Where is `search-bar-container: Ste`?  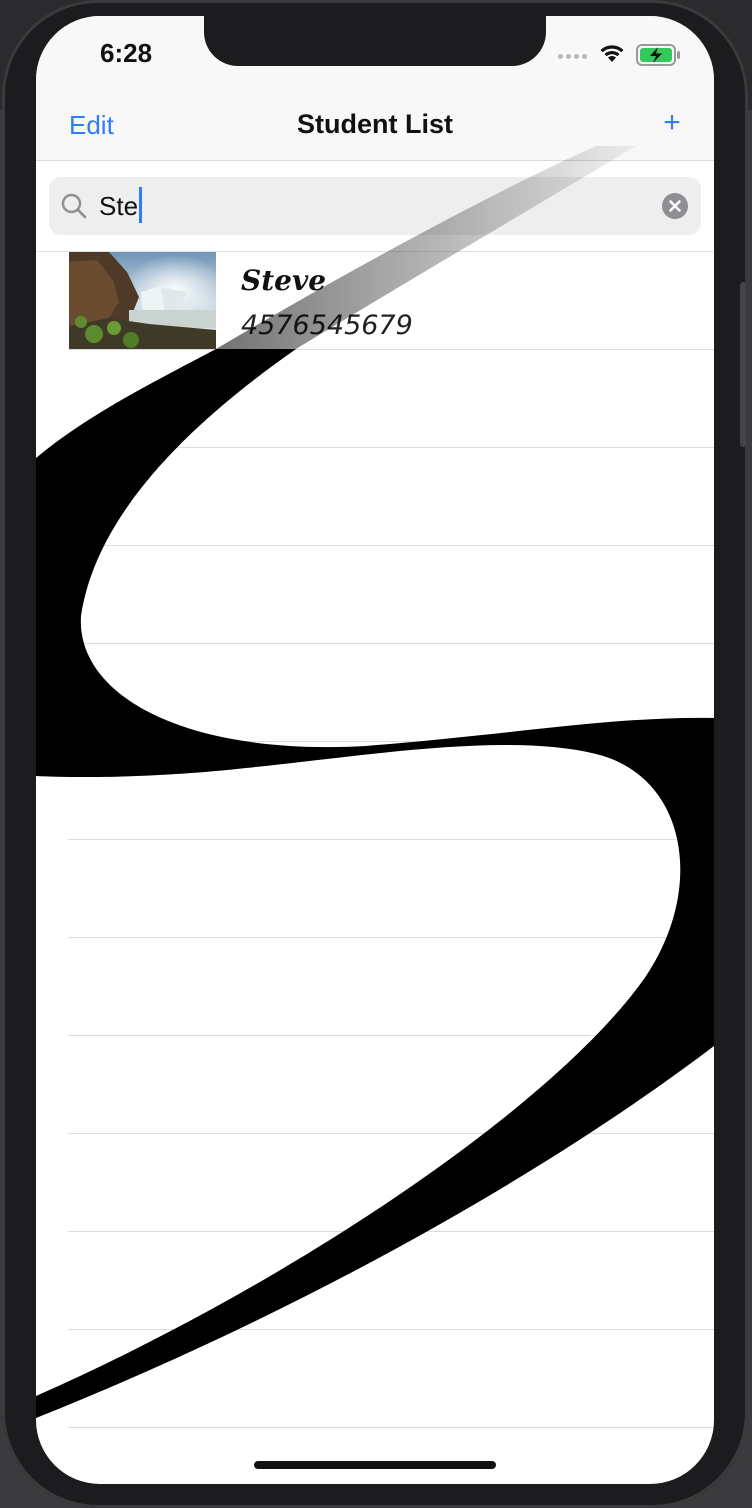
search-bar-container: Ste is located at coordinates (375, 206).